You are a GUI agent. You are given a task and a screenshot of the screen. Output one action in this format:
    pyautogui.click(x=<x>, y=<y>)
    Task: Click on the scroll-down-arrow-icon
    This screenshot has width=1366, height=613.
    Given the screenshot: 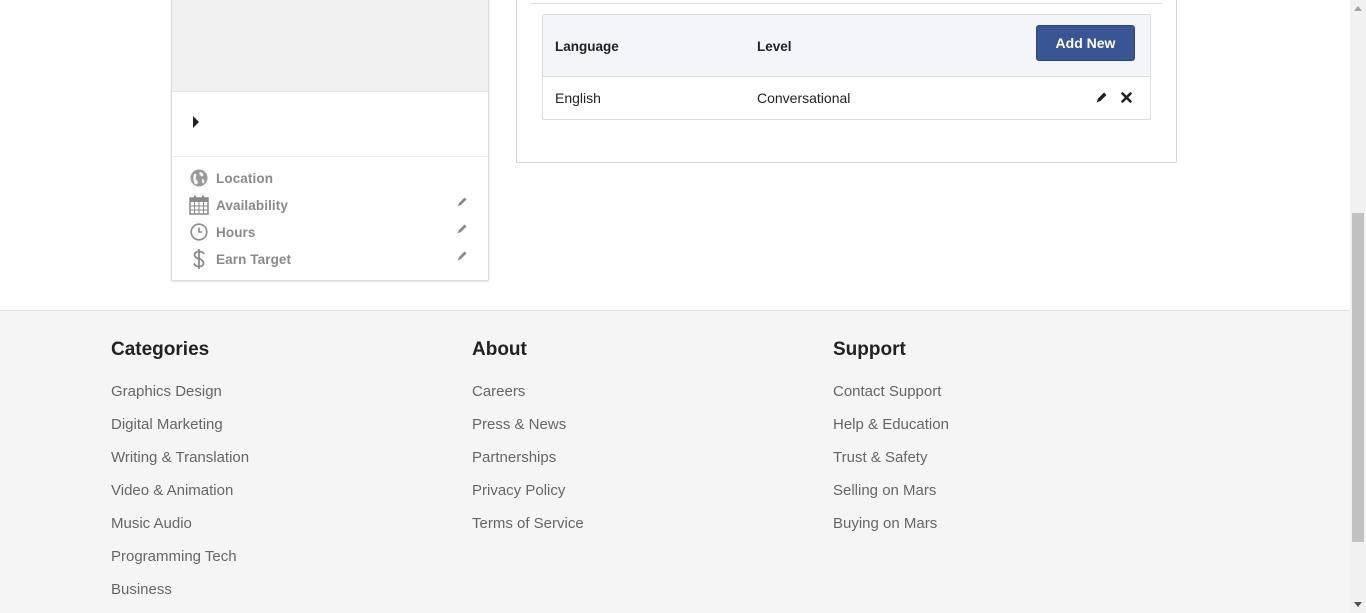 What is the action you would take?
    pyautogui.click(x=1358, y=604)
    